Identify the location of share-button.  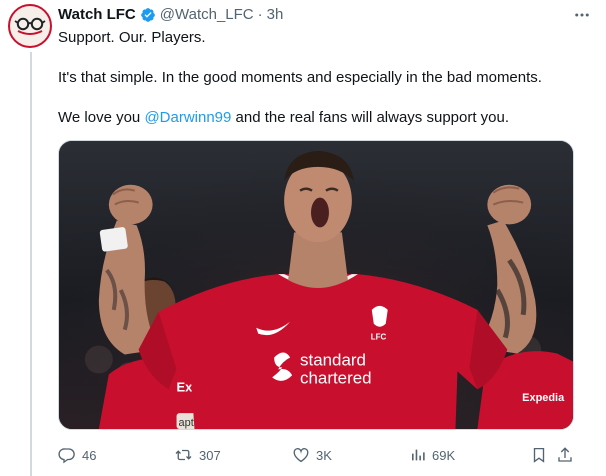
(565, 455).